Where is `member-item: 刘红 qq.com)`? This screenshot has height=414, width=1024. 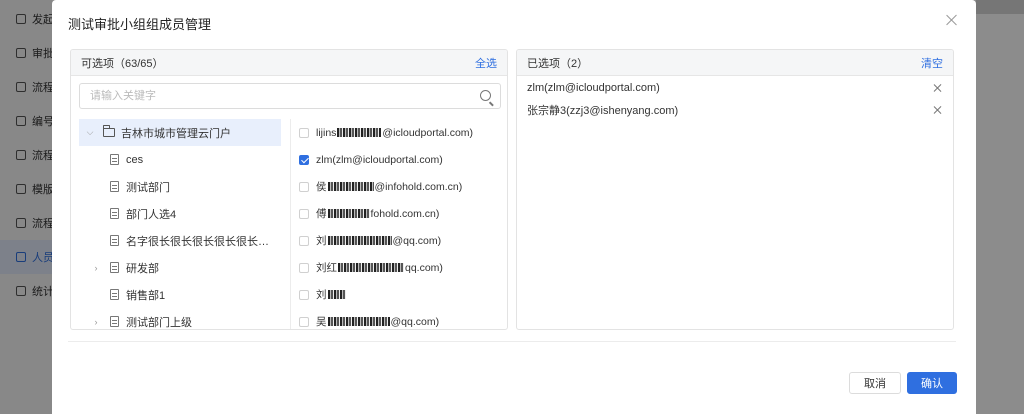
member-item: 刘红 qq.com) is located at coordinates (401, 267).